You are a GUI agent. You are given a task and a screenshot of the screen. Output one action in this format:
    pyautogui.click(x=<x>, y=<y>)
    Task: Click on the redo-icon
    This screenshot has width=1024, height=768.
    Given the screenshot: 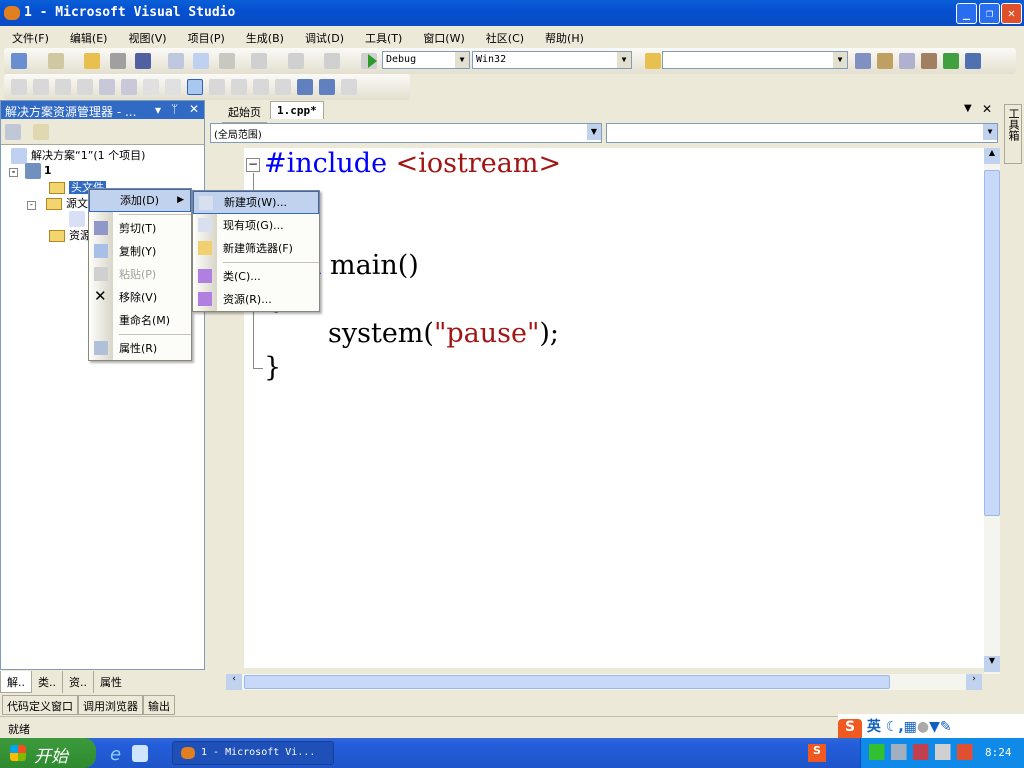 What is the action you would take?
    pyautogui.click(x=295, y=61)
    